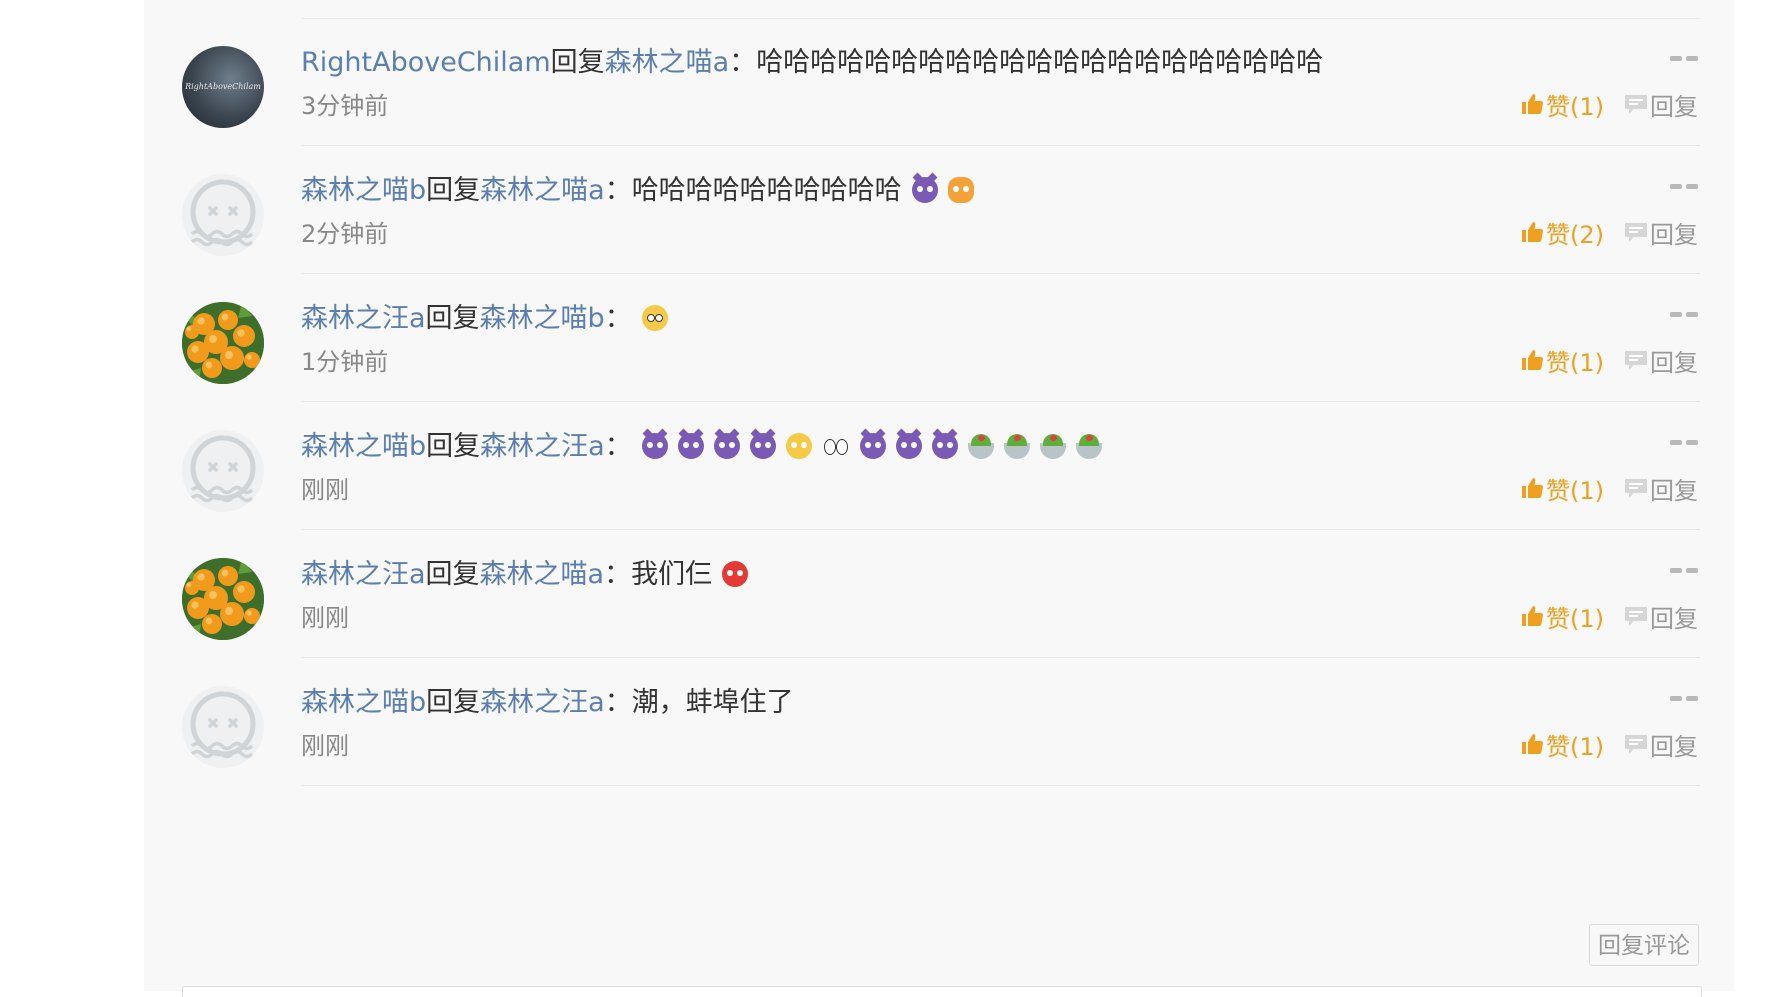  I want to click on comment-time: 3分钟前, so click(345, 106).